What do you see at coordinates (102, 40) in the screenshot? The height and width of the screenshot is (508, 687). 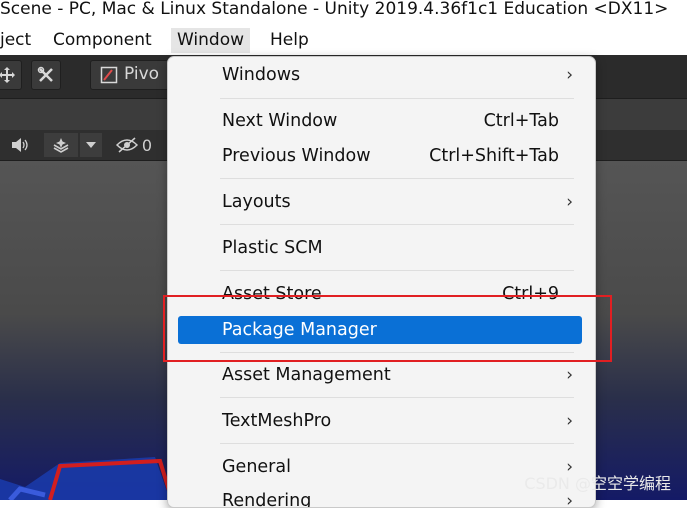 I see `menu-component: Component` at bounding box center [102, 40].